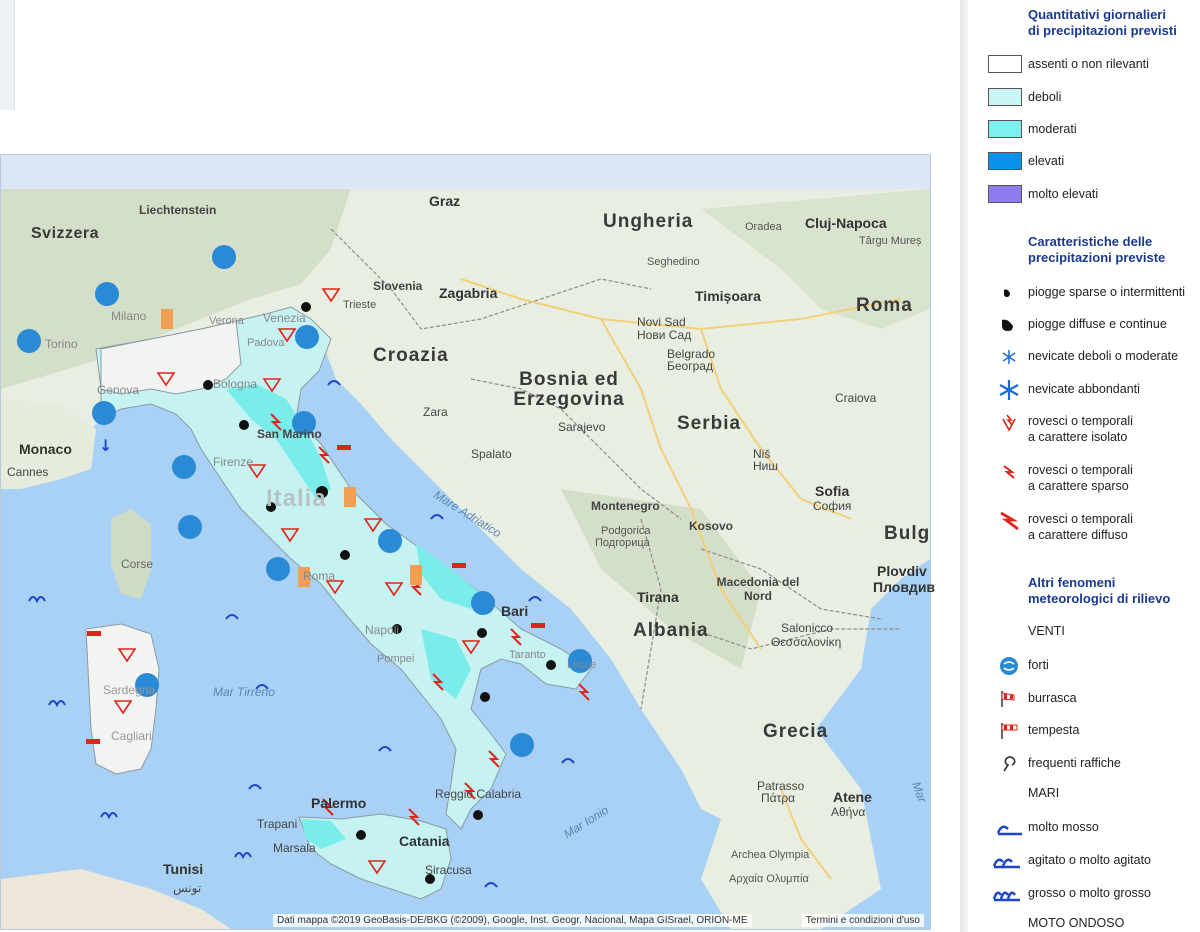 Image resolution: width=1200 pixels, height=932 pixels. What do you see at coordinates (396, 659) in the screenshot?
I see `label-pompei: Pompei` at bounding box center [396, 659].